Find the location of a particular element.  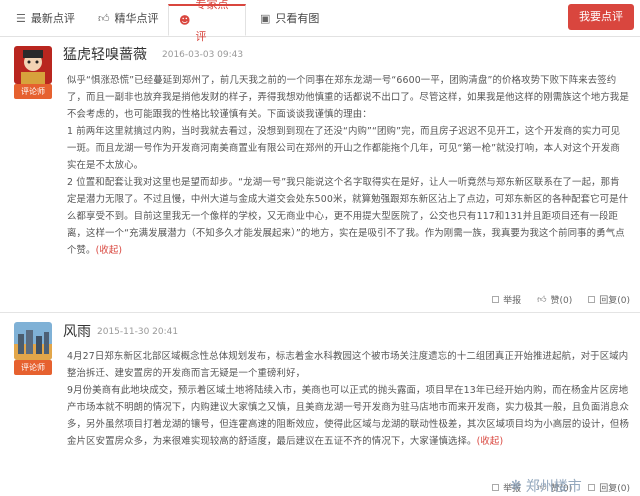

list-icon: ☰ is located at coordinates (21, 18).